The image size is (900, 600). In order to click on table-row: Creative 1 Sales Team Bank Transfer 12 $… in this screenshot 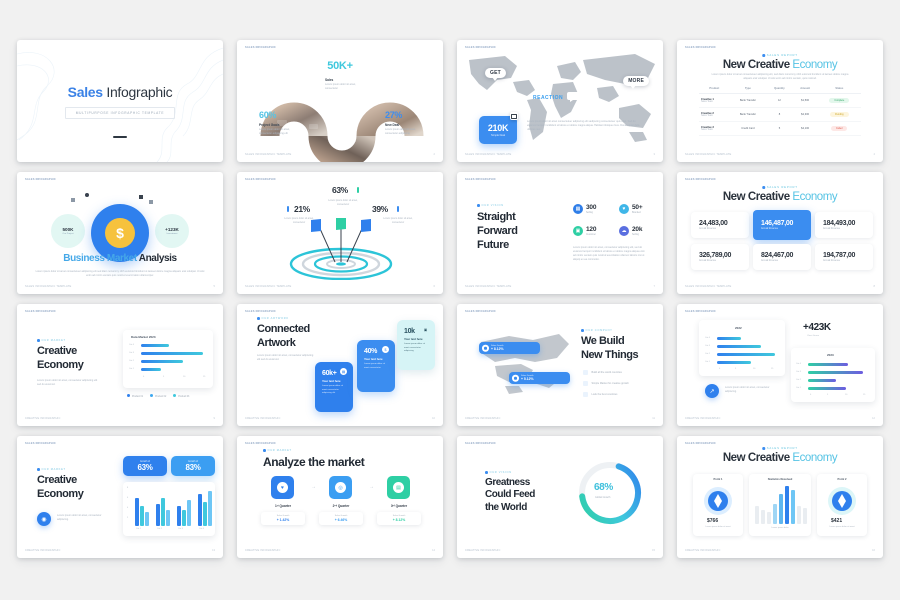, I will do `click(780, 100)`.